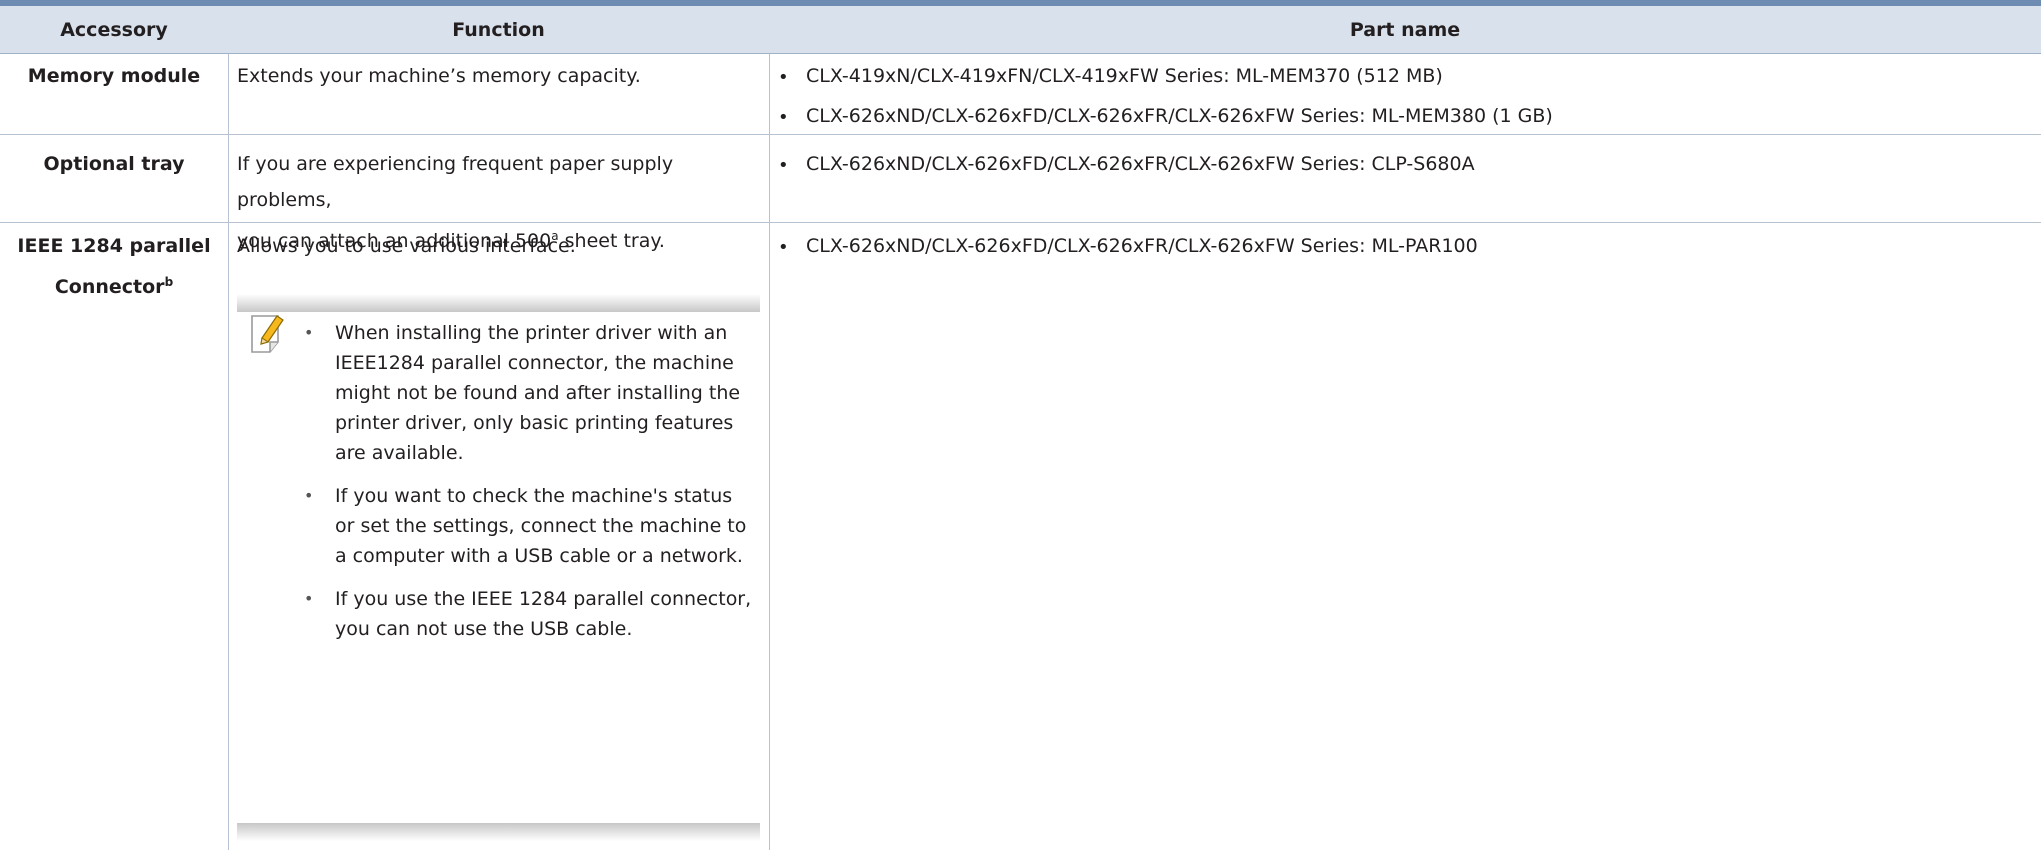  Describe the element at coordinates (1405, 30) in the screenshot. I see `header-part-name: Part name` at that location.